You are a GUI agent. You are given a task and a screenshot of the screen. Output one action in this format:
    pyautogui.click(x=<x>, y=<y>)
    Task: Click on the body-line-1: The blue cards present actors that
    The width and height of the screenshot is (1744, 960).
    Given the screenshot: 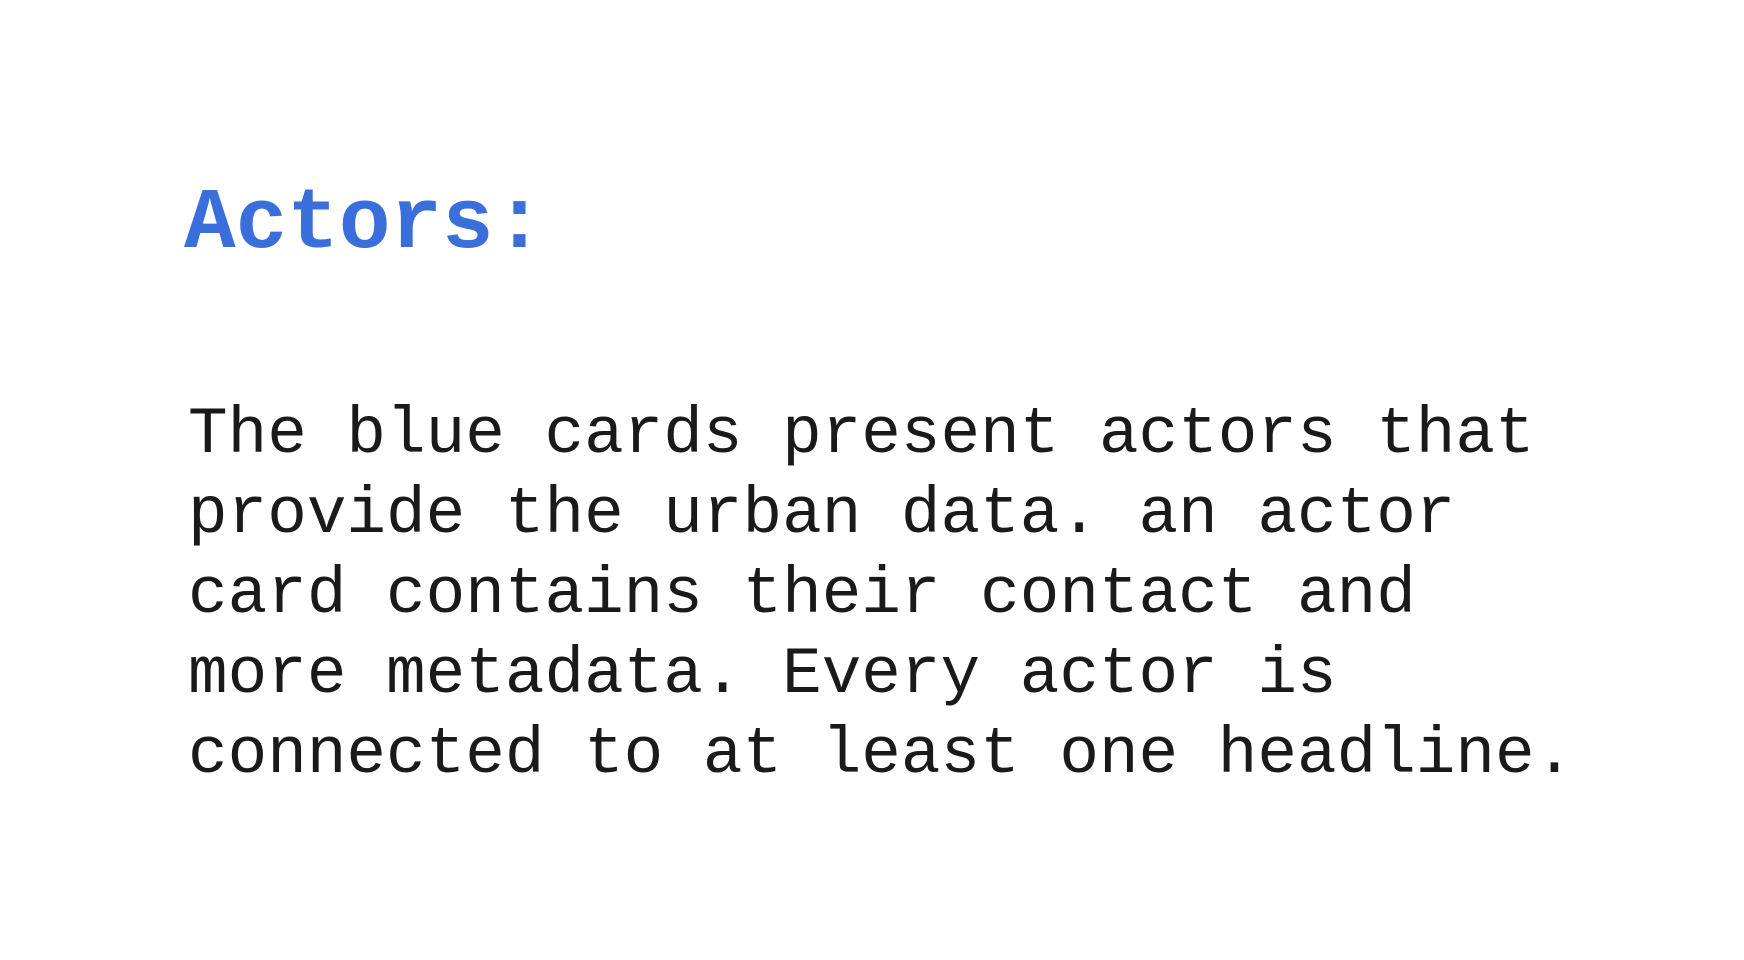 What is the action you would take?
    pyautogui.click(x=861, y=434)
    